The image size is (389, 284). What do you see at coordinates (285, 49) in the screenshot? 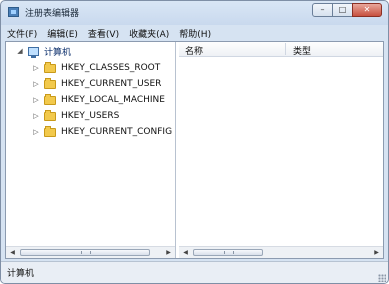
I see `column-separator` at bounding box center [285, 49].